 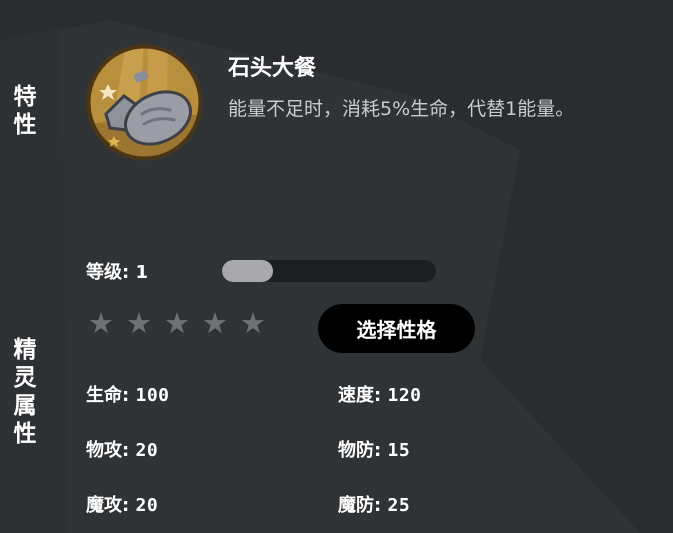 I want to click on stat-hp-label: 生命:, so click(x=108, y=395).